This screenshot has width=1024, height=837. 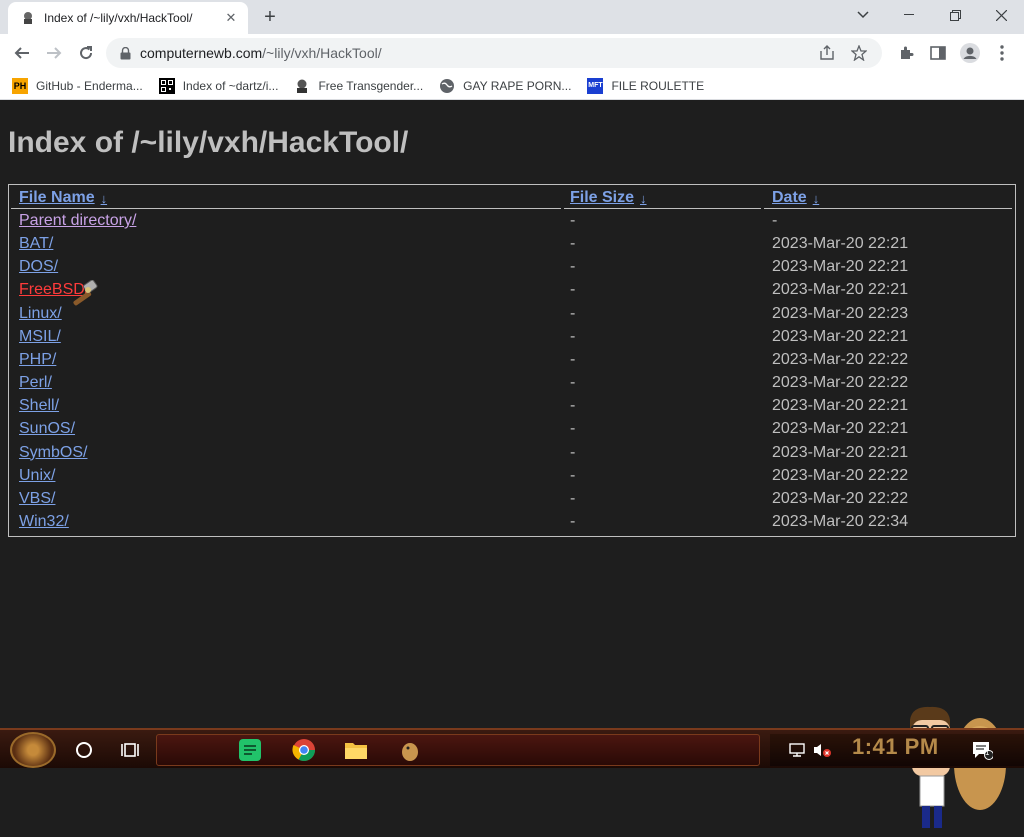 What do you see at coordinates (166, 85) in the screenshot?
I see `qr-icon` at bounding box center [166, 85].